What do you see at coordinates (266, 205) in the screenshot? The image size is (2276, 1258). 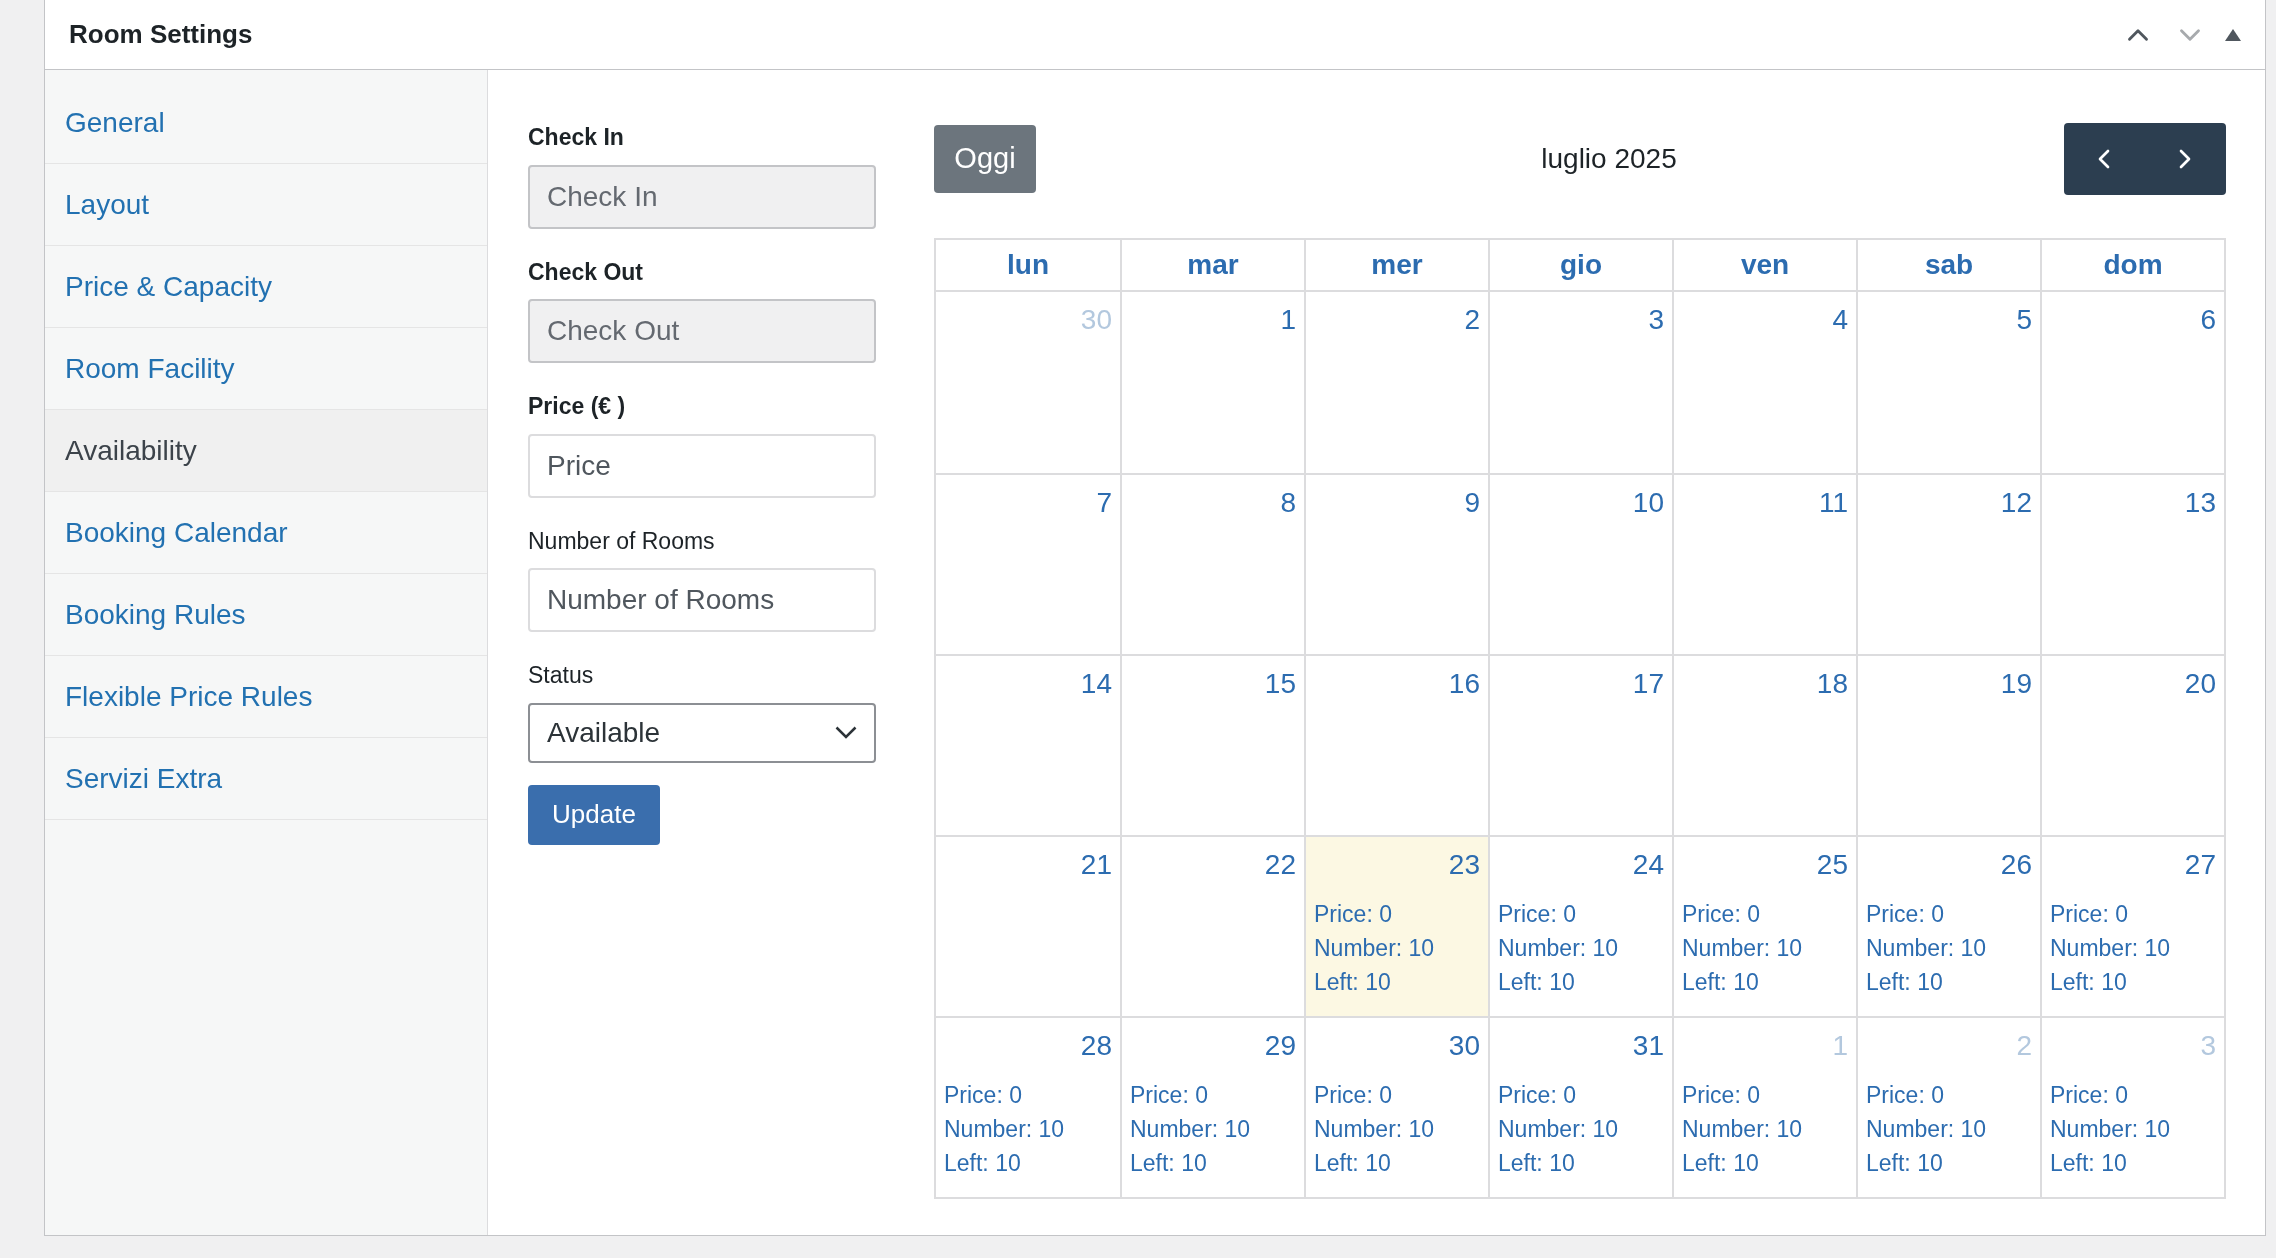 I see `sidebar-item: Layout` at bounding box center [266, 205].